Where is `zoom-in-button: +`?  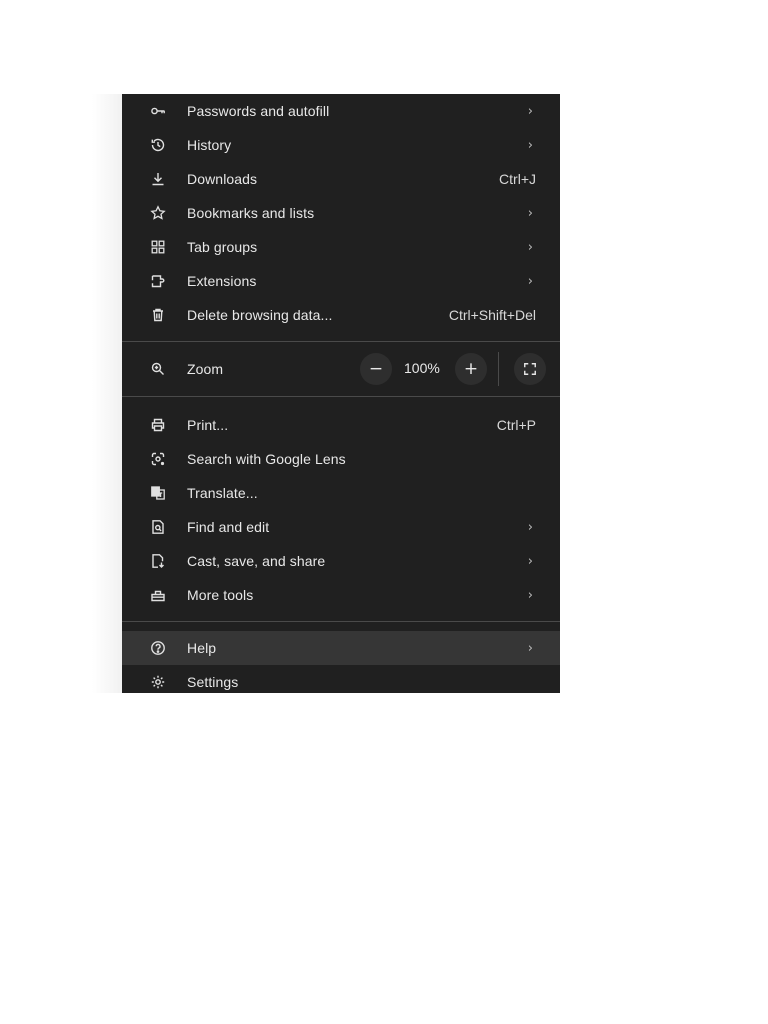 zoom-in-button: + is located at coordinates (471, 369).